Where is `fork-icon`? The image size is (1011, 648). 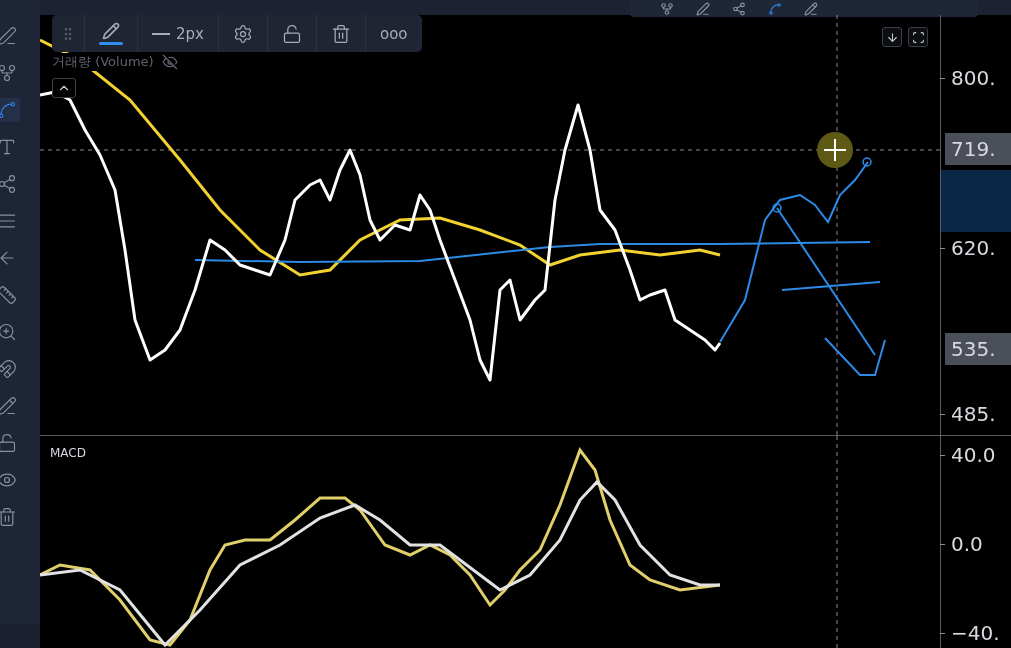
fork-icon is located at coordinates (667, 8).